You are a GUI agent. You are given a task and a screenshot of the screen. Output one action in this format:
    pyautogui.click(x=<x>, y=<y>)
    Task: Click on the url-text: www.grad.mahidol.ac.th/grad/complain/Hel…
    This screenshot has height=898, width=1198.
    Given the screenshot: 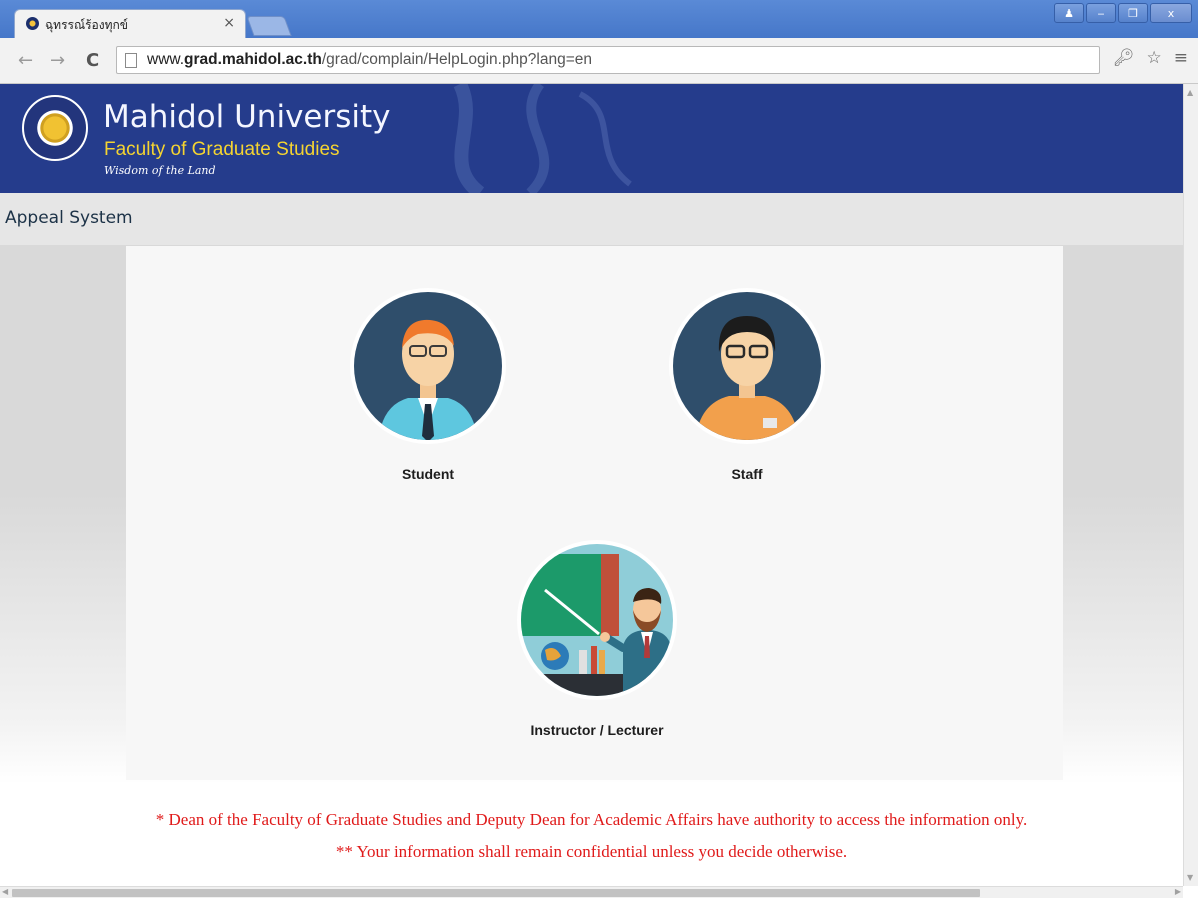 What is the action you would take?
    pyautogui.click(x=369, y=60)
    